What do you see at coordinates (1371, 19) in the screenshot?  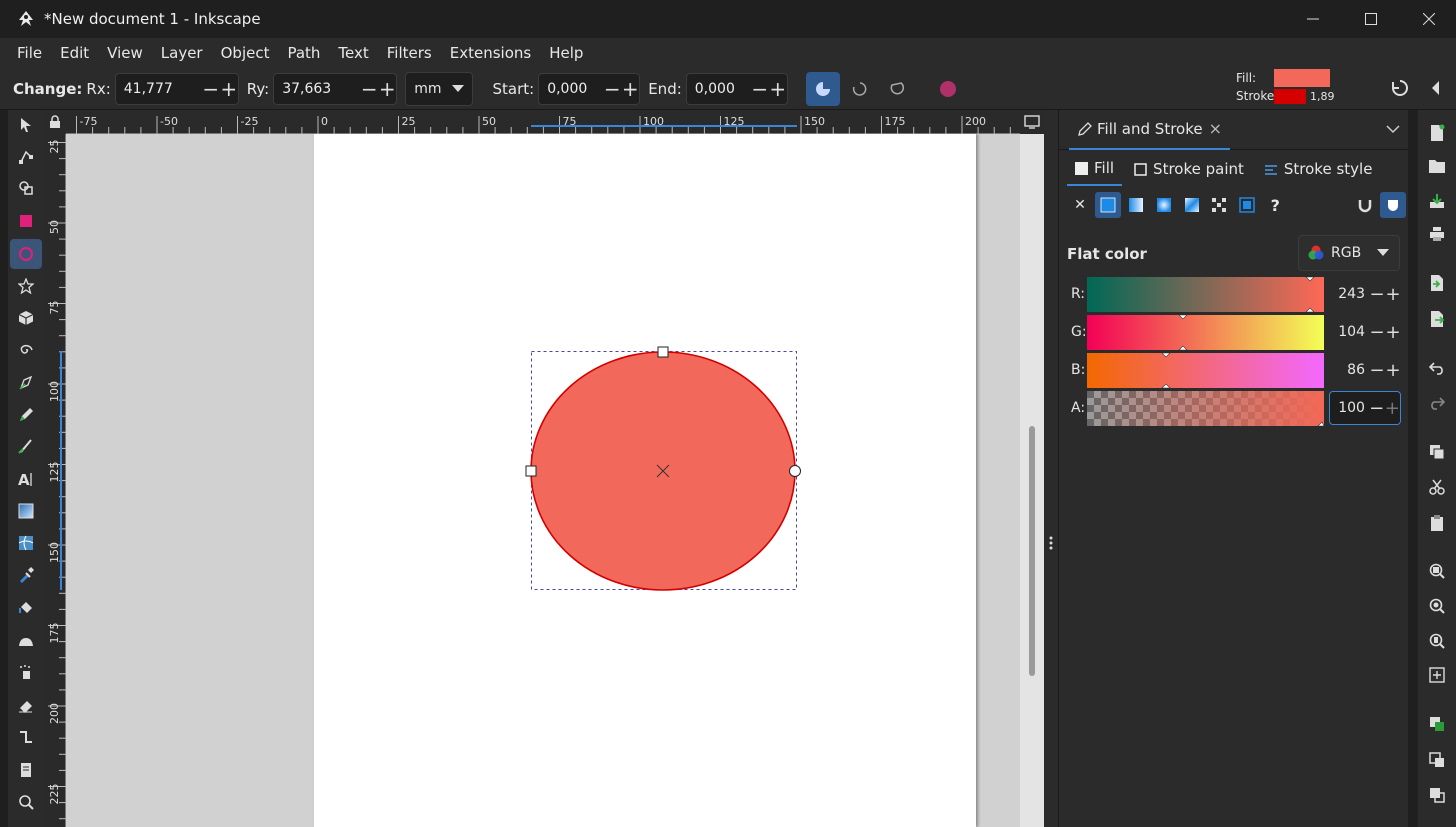 I see `maximize-button` at bounding box center [1371, 19].